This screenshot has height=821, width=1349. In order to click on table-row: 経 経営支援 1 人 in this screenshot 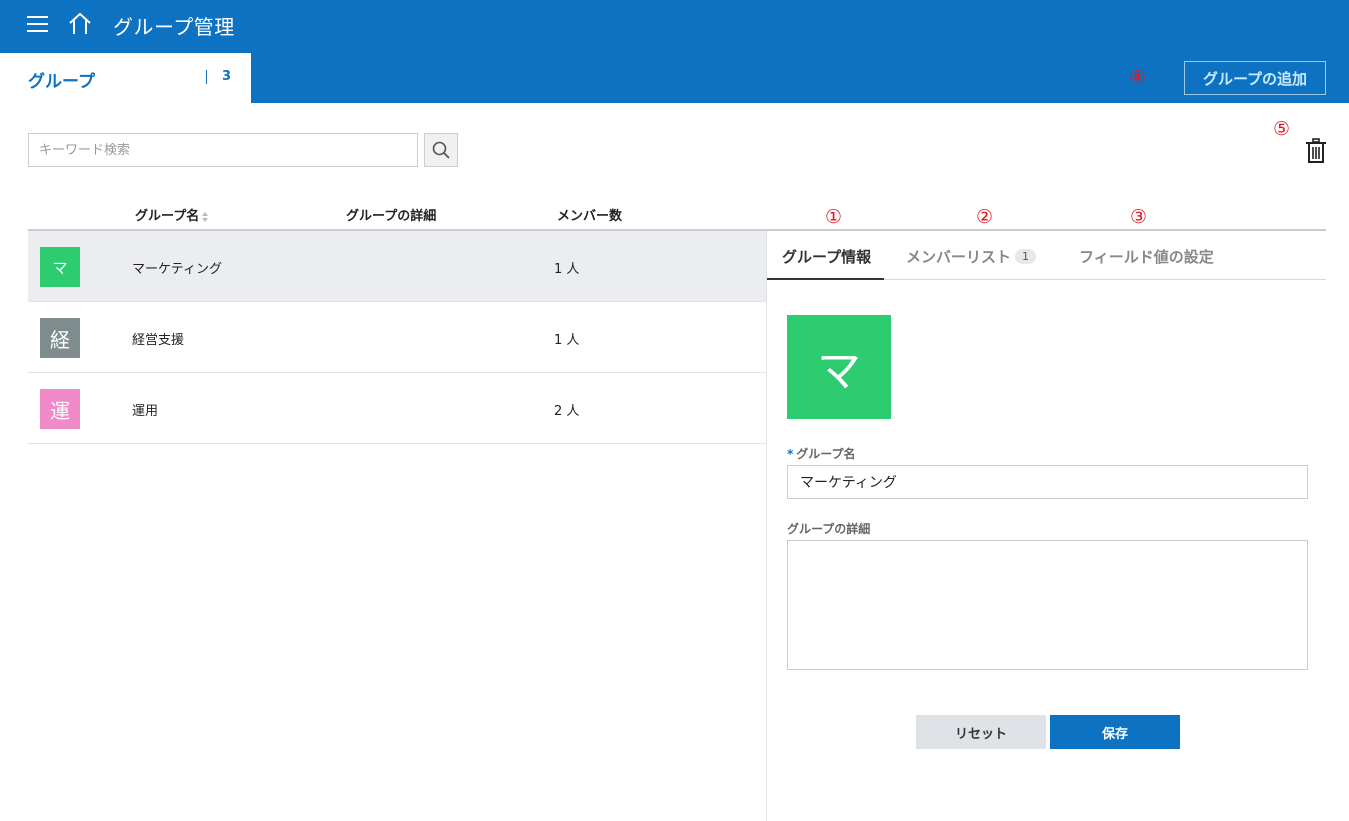, I will do `click(397, 337)`.